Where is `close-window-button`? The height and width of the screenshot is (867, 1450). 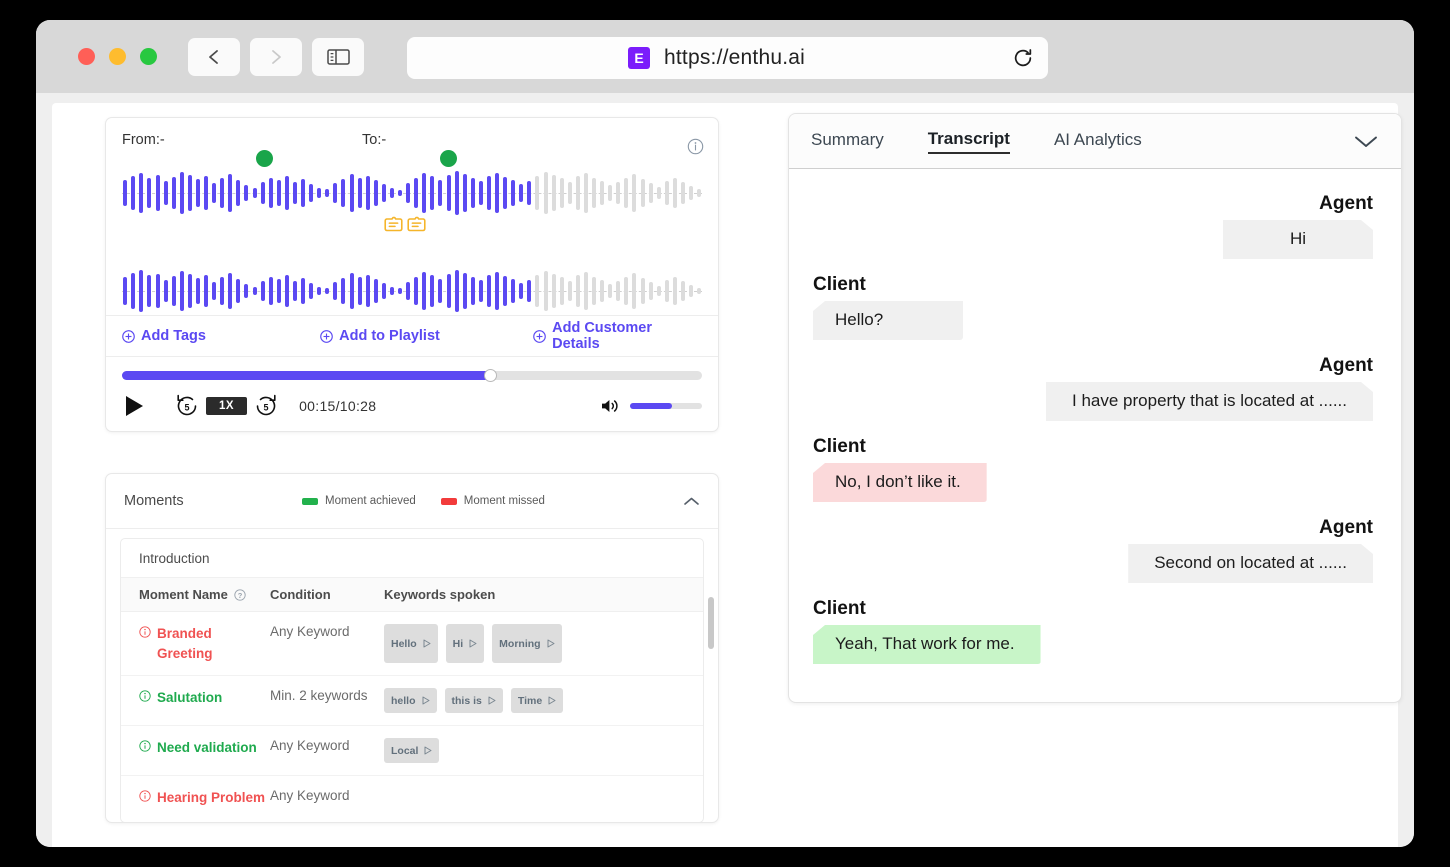 close-window-button is located at coordinates (86, 56).